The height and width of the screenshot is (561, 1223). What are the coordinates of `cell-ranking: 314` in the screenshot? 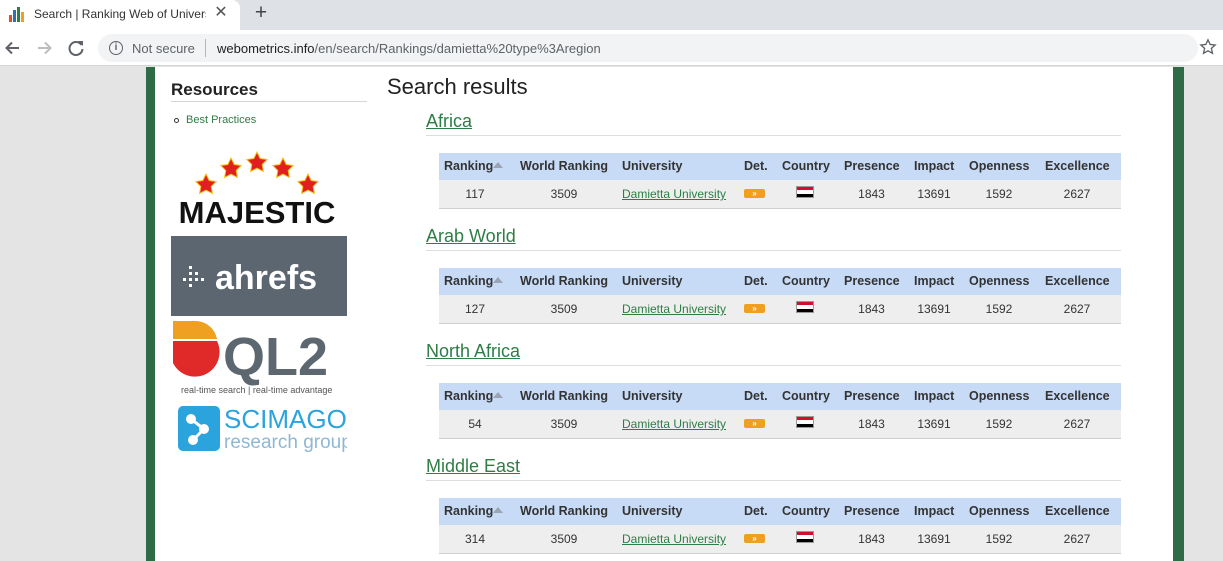 It's located at (475, 539).